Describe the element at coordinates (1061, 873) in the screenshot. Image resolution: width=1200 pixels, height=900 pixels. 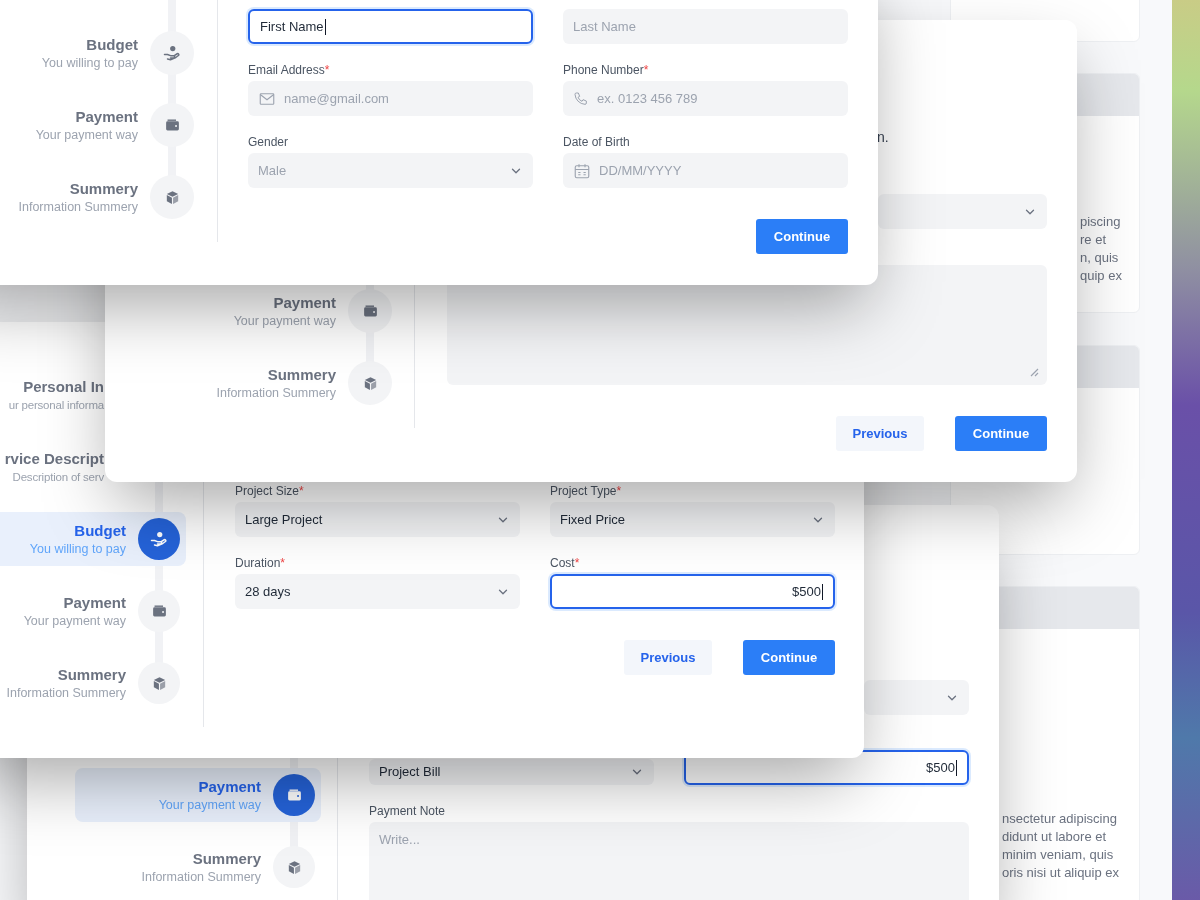
I see `paragraph-line: oris nisi ut aliquip ex` at that location.